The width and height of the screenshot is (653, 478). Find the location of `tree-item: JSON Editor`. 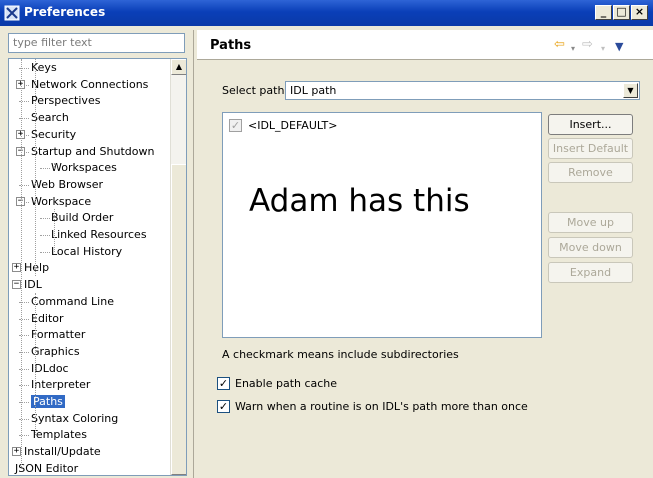

tree-item: JSON Editor is located at coordinates (46, 468).